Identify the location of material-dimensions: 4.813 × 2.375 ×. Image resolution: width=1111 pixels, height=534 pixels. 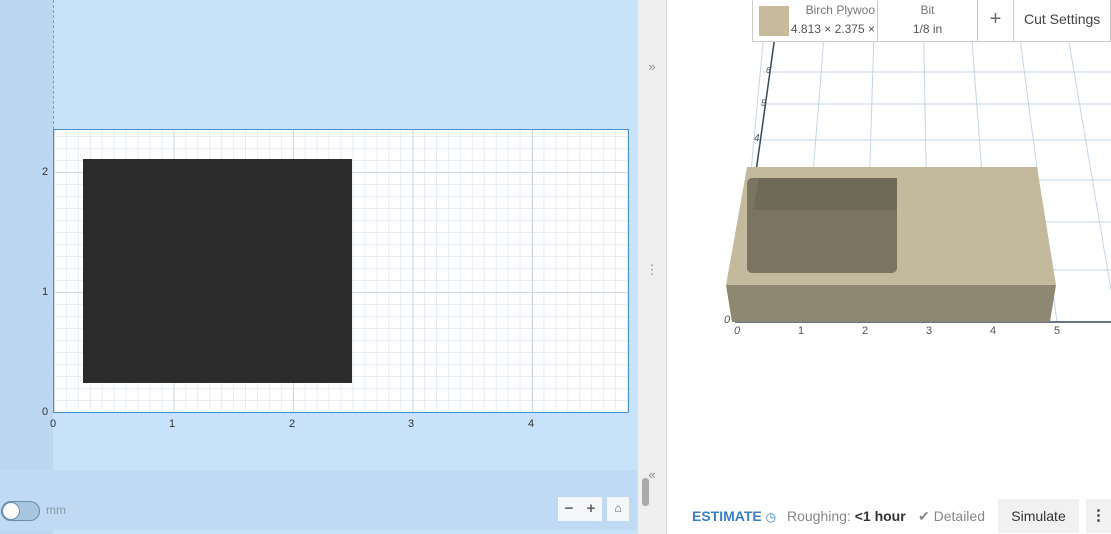
(832, 29).